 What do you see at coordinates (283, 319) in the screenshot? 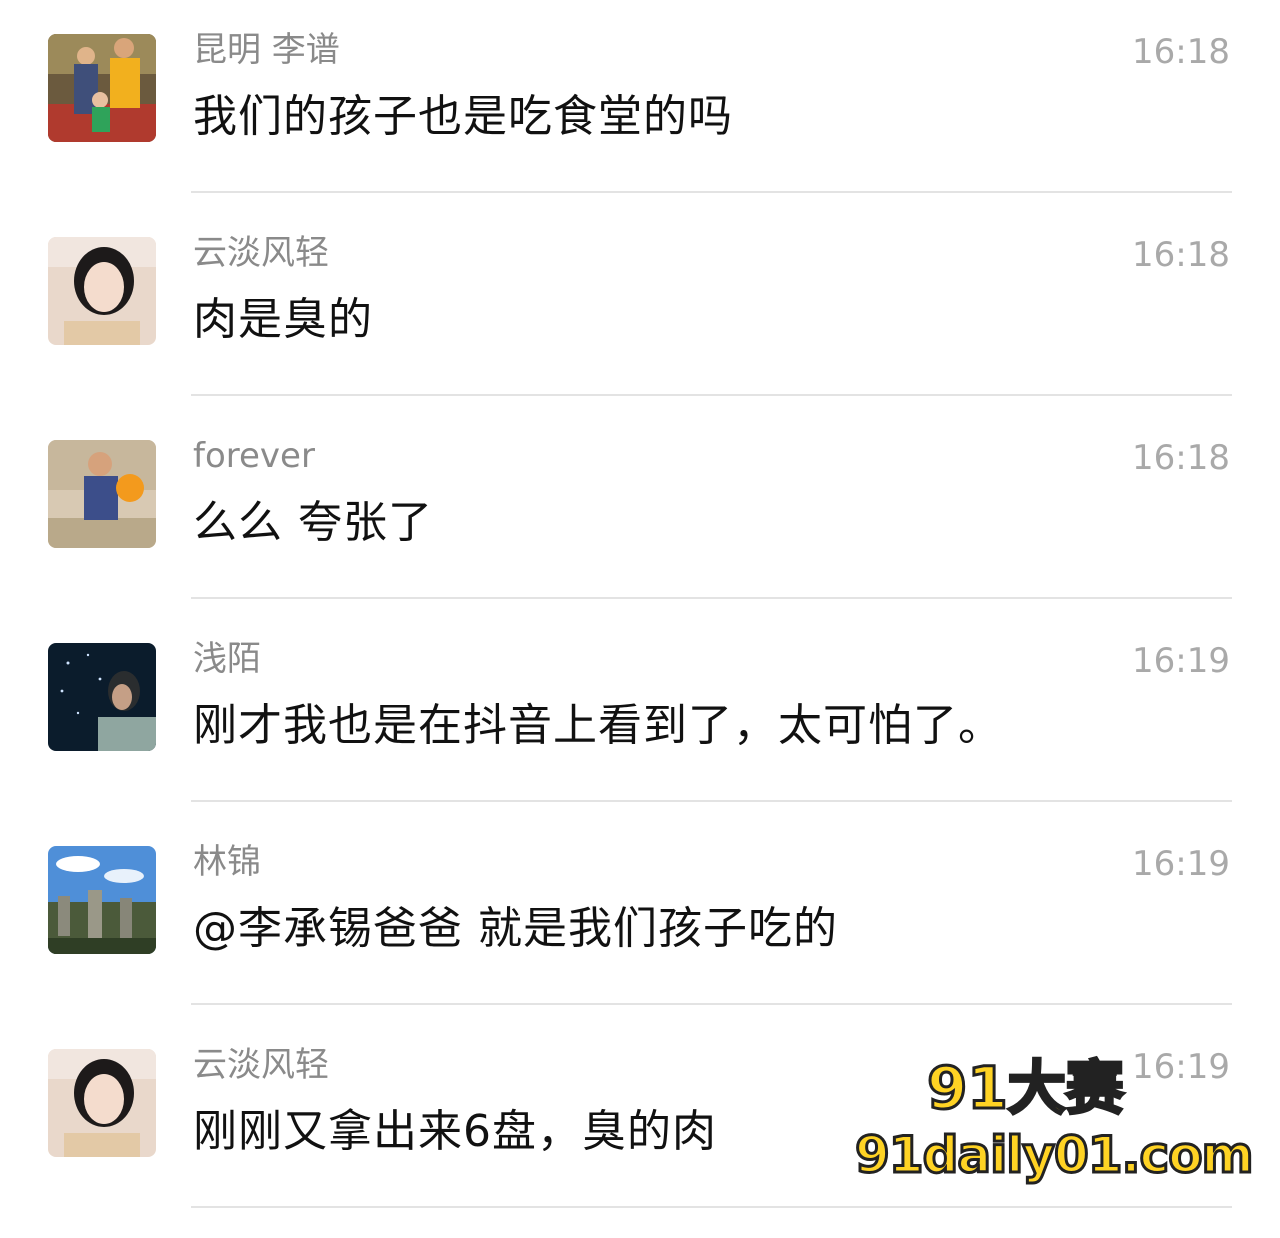
I see `message-text: 肉是臭的` at bounding box center [283, 319].